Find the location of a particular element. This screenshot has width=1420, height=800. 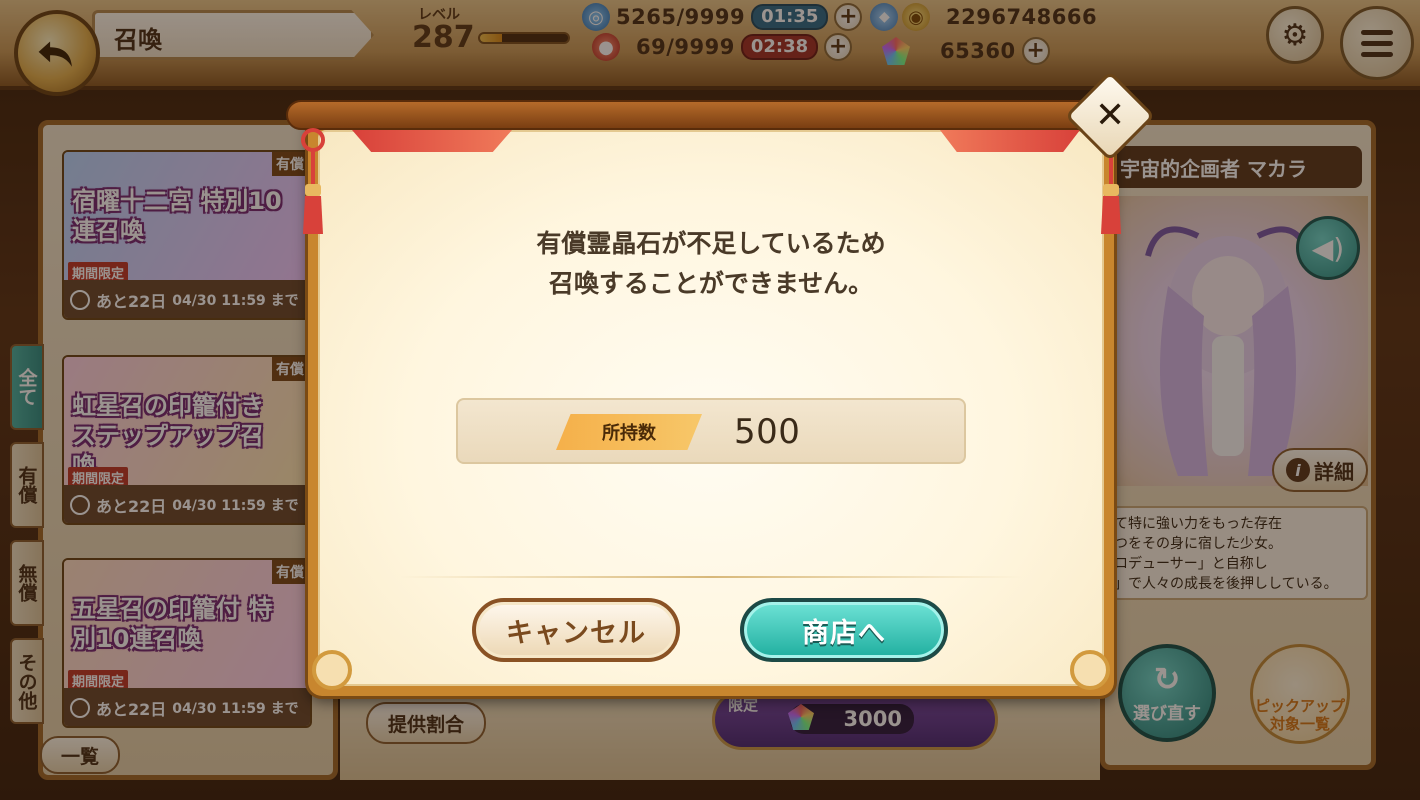

owned-count-box is located at coordinates (711, 431).